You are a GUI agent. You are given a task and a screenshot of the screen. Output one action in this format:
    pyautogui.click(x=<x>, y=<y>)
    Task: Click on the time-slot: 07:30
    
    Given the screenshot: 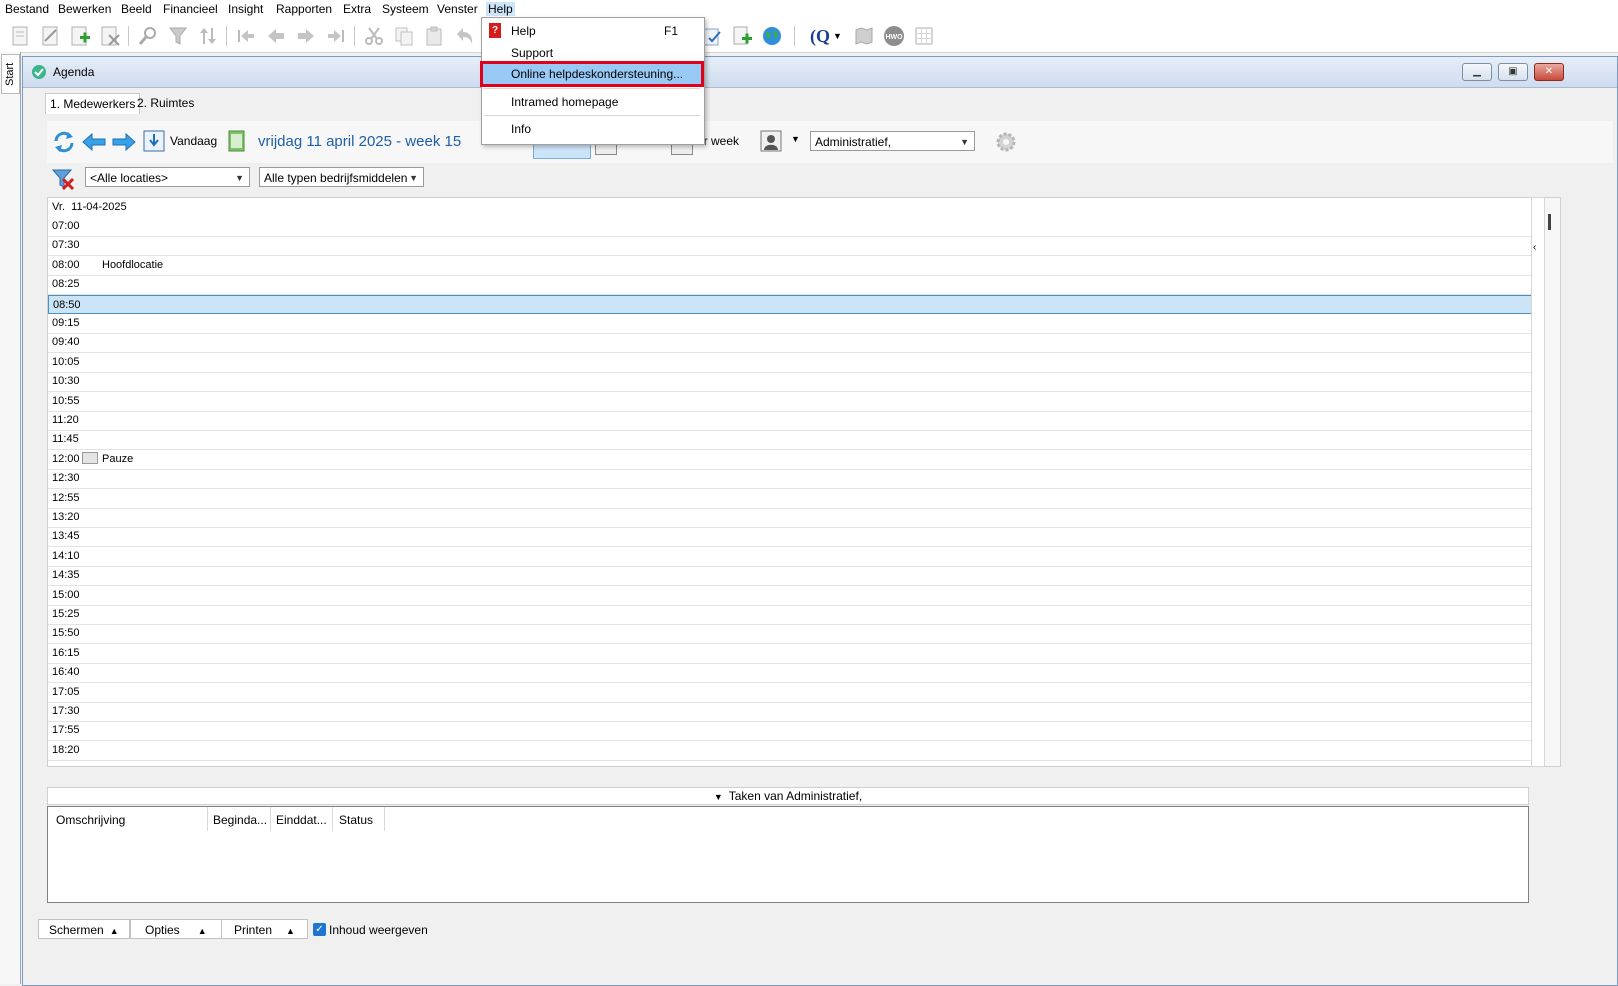 What is the action you would take?
    pyautogui.click(x=791, y=246)
    